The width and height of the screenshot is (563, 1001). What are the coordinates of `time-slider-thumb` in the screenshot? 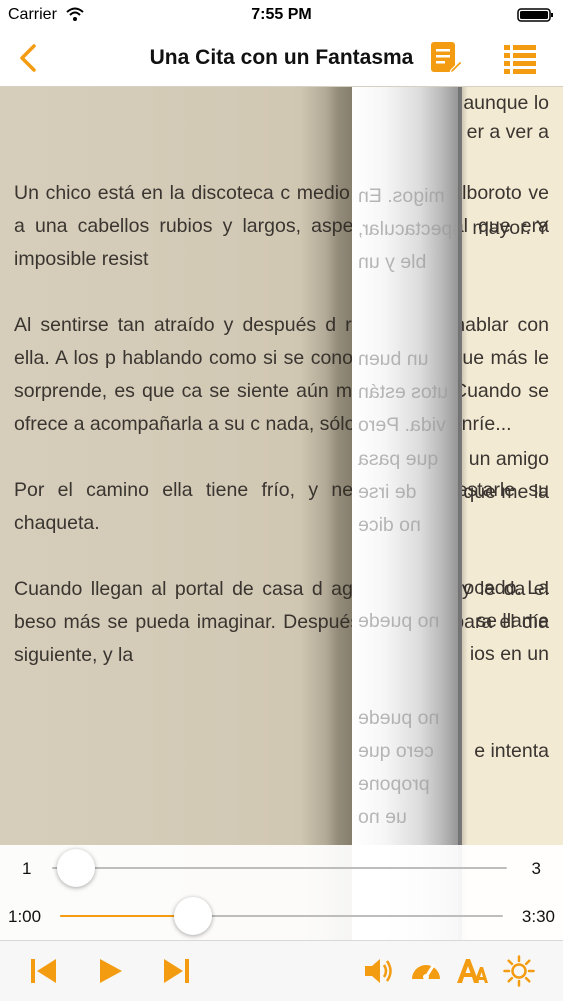 It's located at (192, 916).